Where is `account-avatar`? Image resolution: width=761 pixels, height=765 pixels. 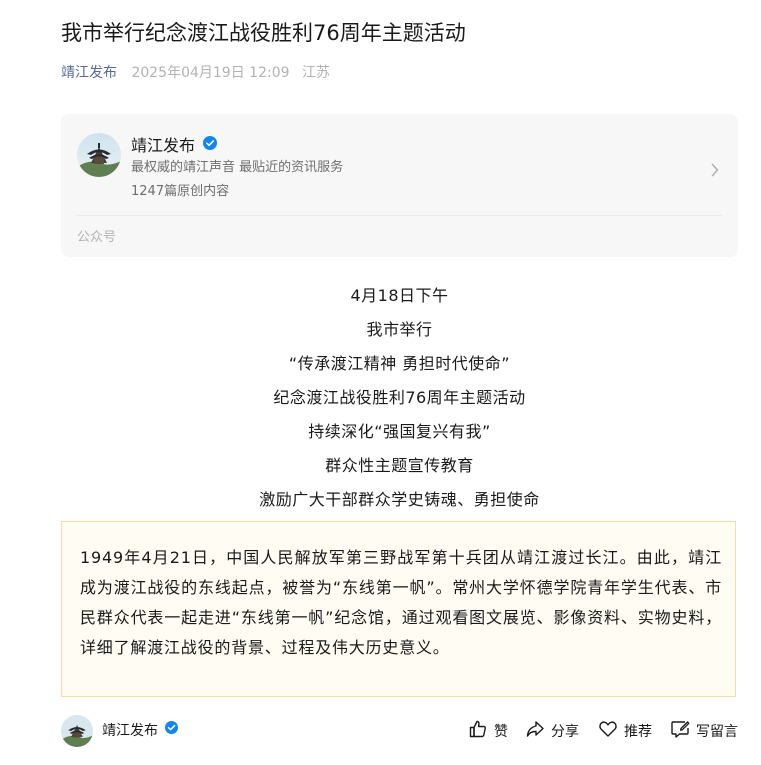 account-avatar is located at coordinates (99, 155).